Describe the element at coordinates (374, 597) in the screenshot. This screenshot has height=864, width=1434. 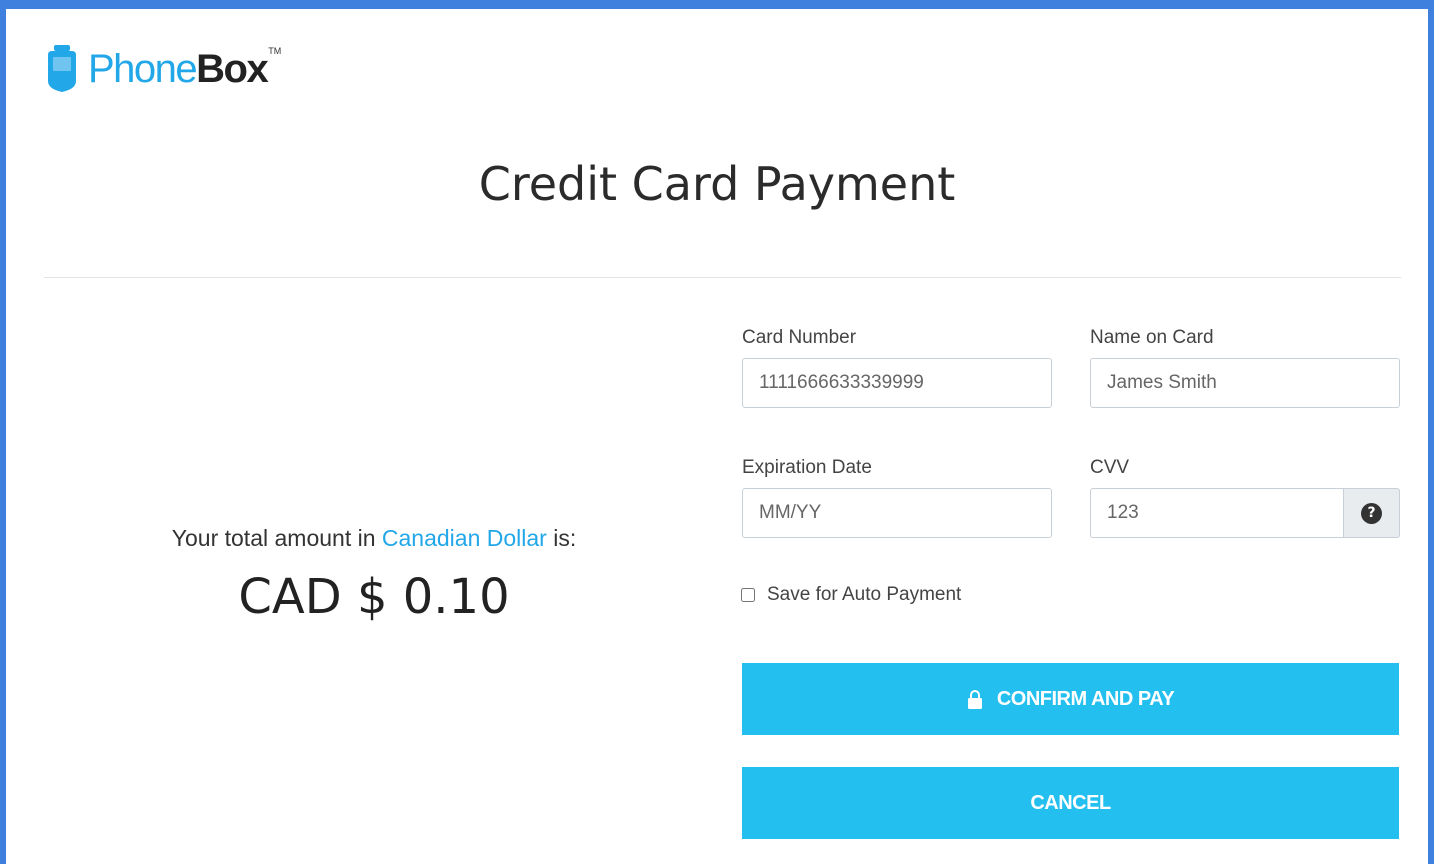
I see `total-amount-value: CAD $ 0.10` at that location.